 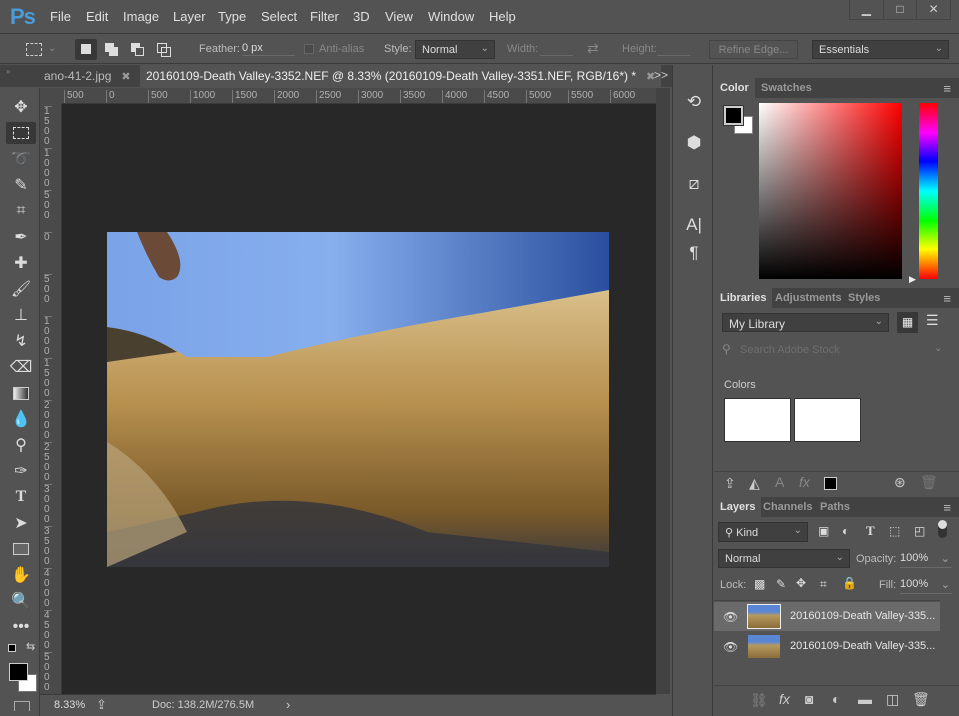 What do you see at coordinates (87, 76) in the screenshot?
I see `tab-ano-41-2: ano-41-2.jpg ✖` at bounding box center [87, 76].